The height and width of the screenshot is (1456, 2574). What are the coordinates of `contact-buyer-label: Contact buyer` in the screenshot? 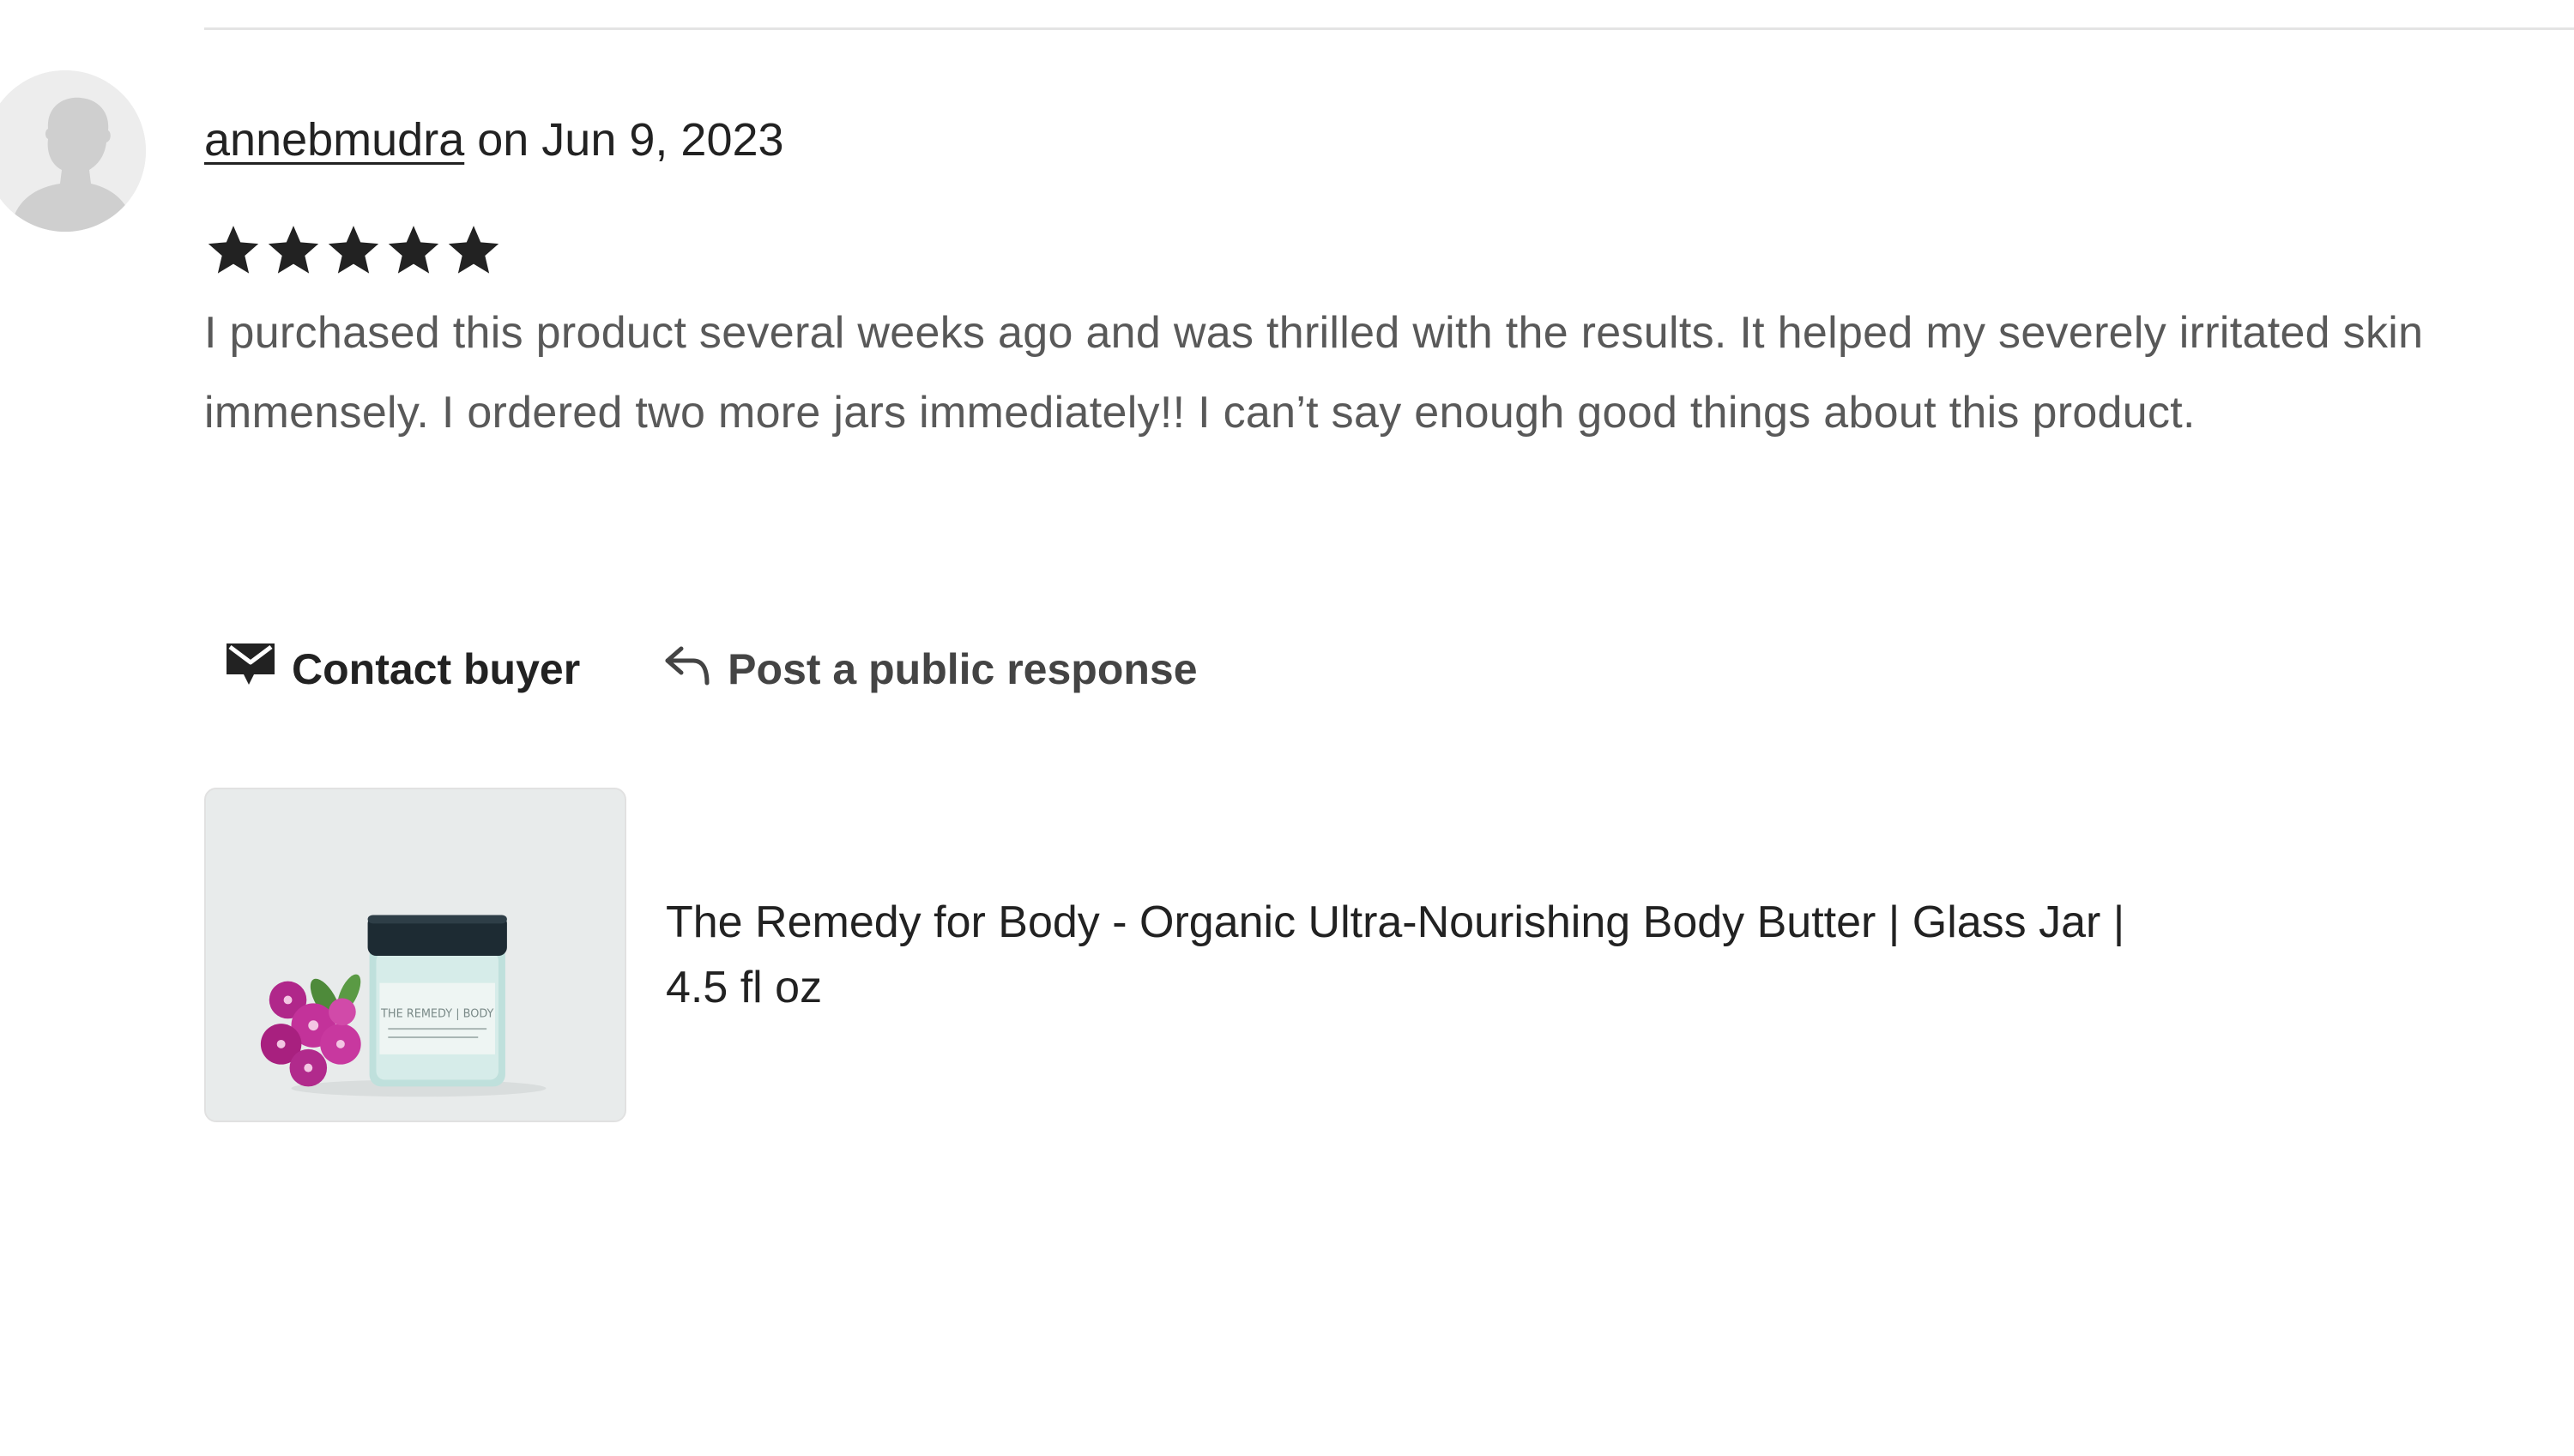 It's located at (436, 669).